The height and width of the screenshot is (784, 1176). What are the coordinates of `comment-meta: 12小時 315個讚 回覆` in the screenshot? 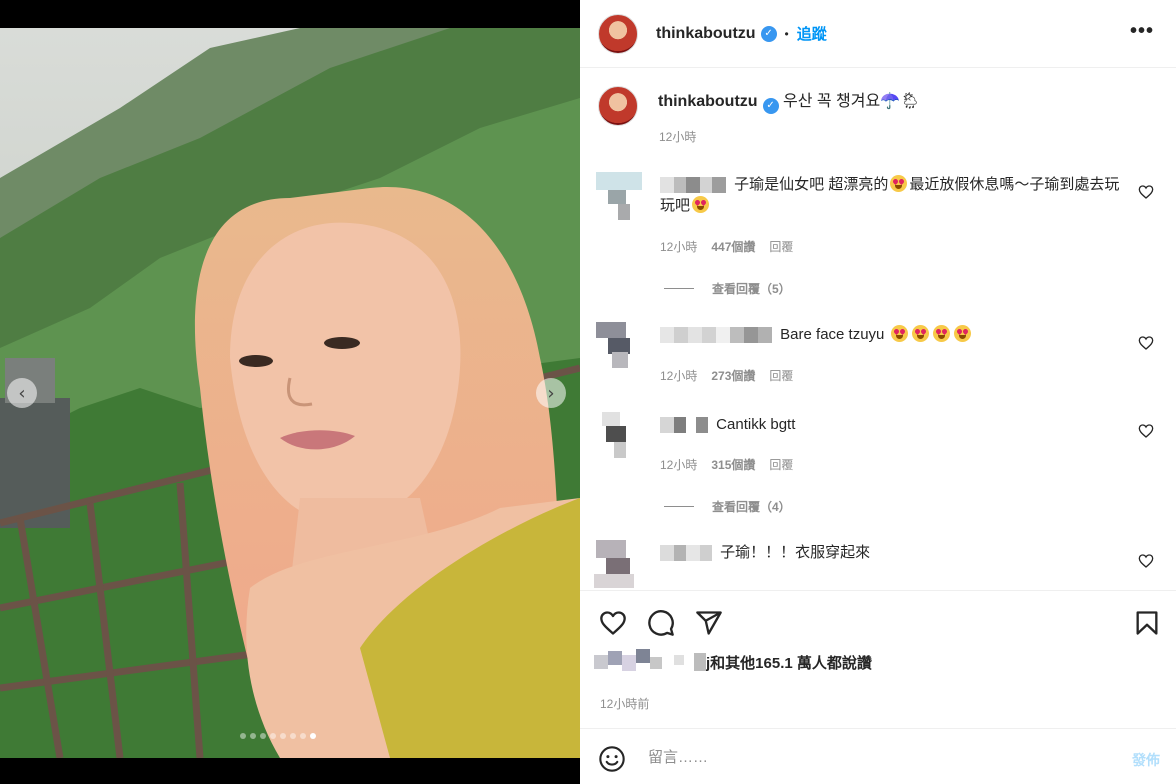 It's located at (726, 464).